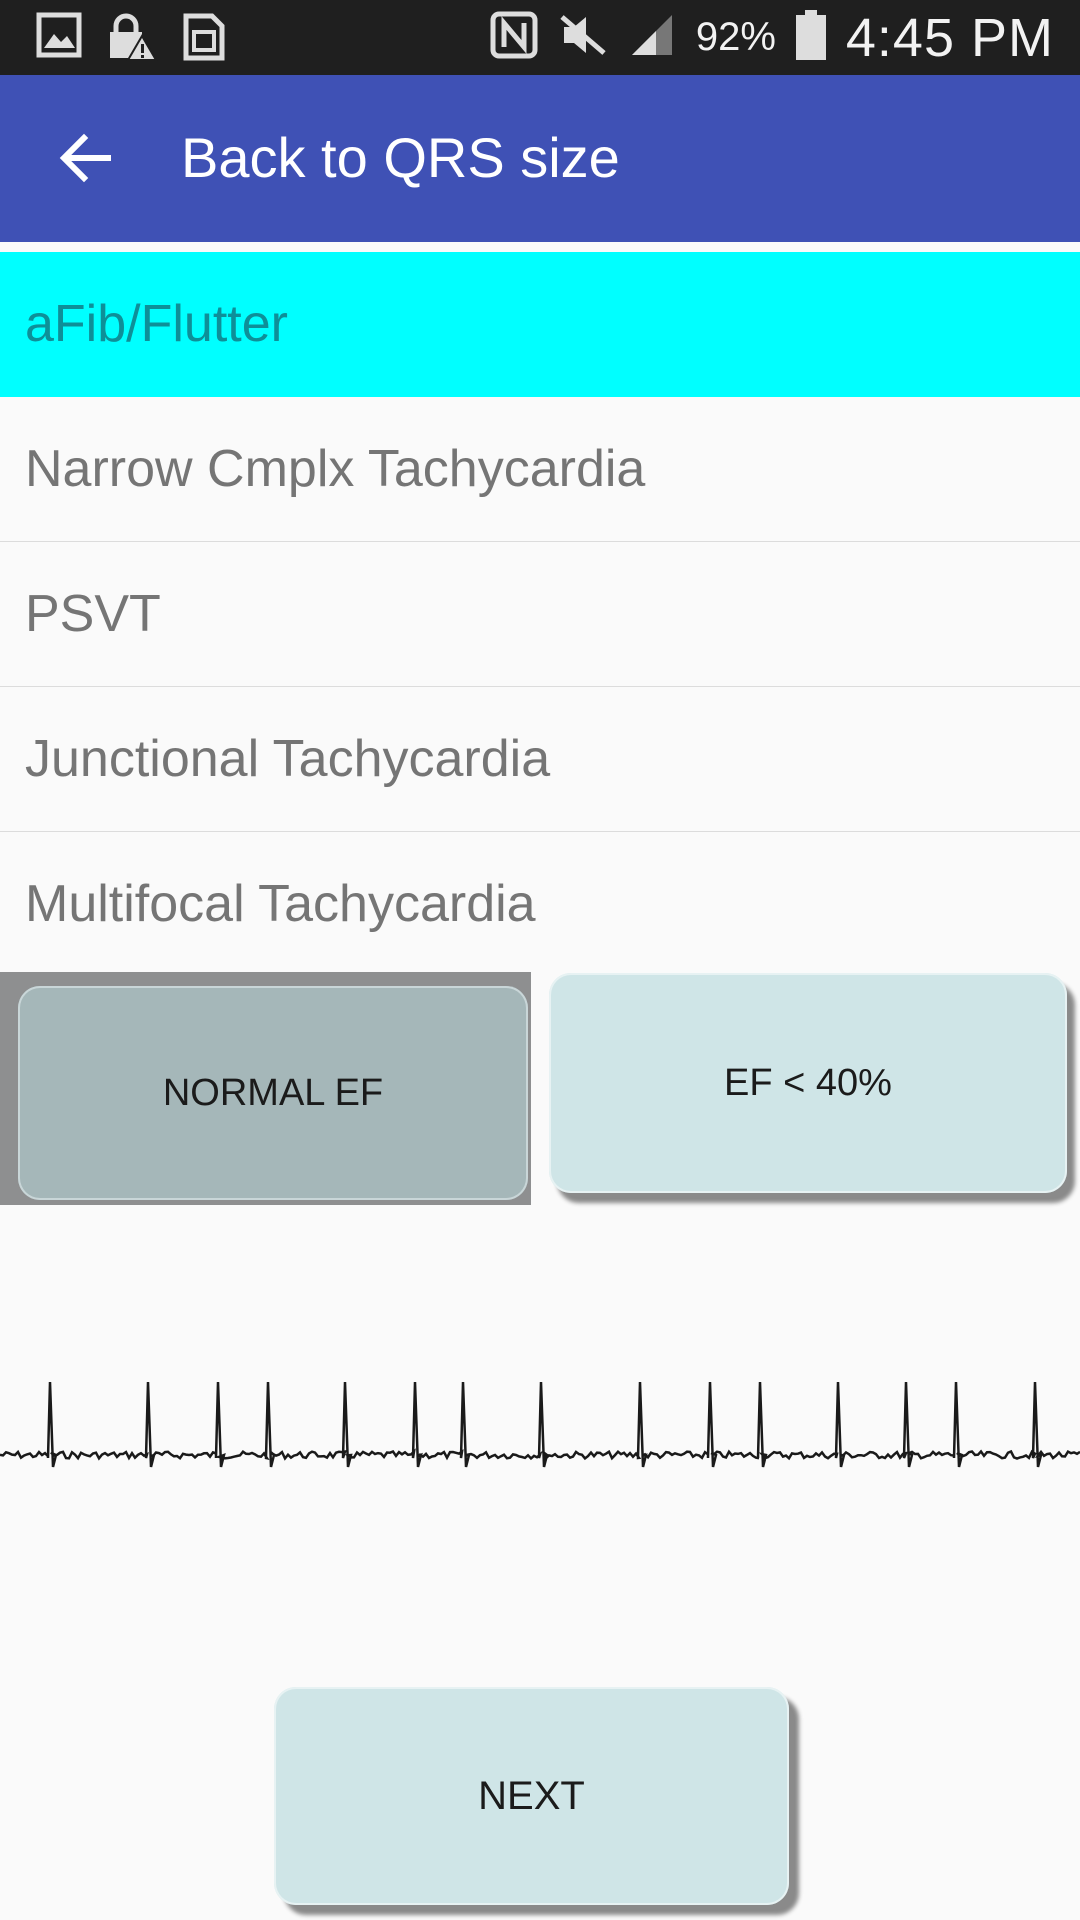 This screenshot has width=1080, height=1920. What do you see at coordinates (204, 39) in the screenshot?
I see `sim-card-icon` at bounding box center [204, 39].